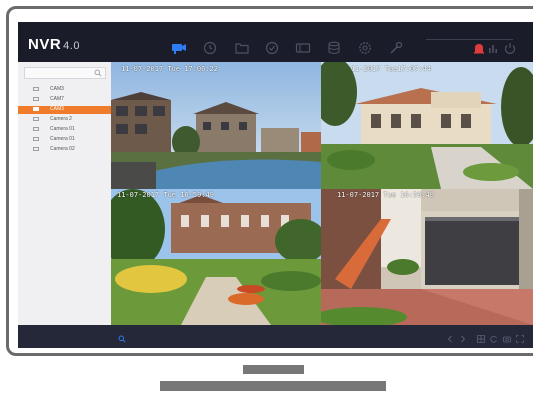  Describe the element at coordinates (520, 336) in the screenshot. I see `fullscreen-icon` at that location.